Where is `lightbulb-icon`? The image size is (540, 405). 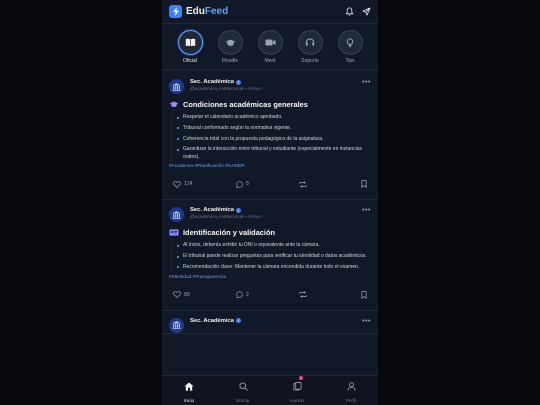
lightbulb-icon is located at coordinates (350, 42).